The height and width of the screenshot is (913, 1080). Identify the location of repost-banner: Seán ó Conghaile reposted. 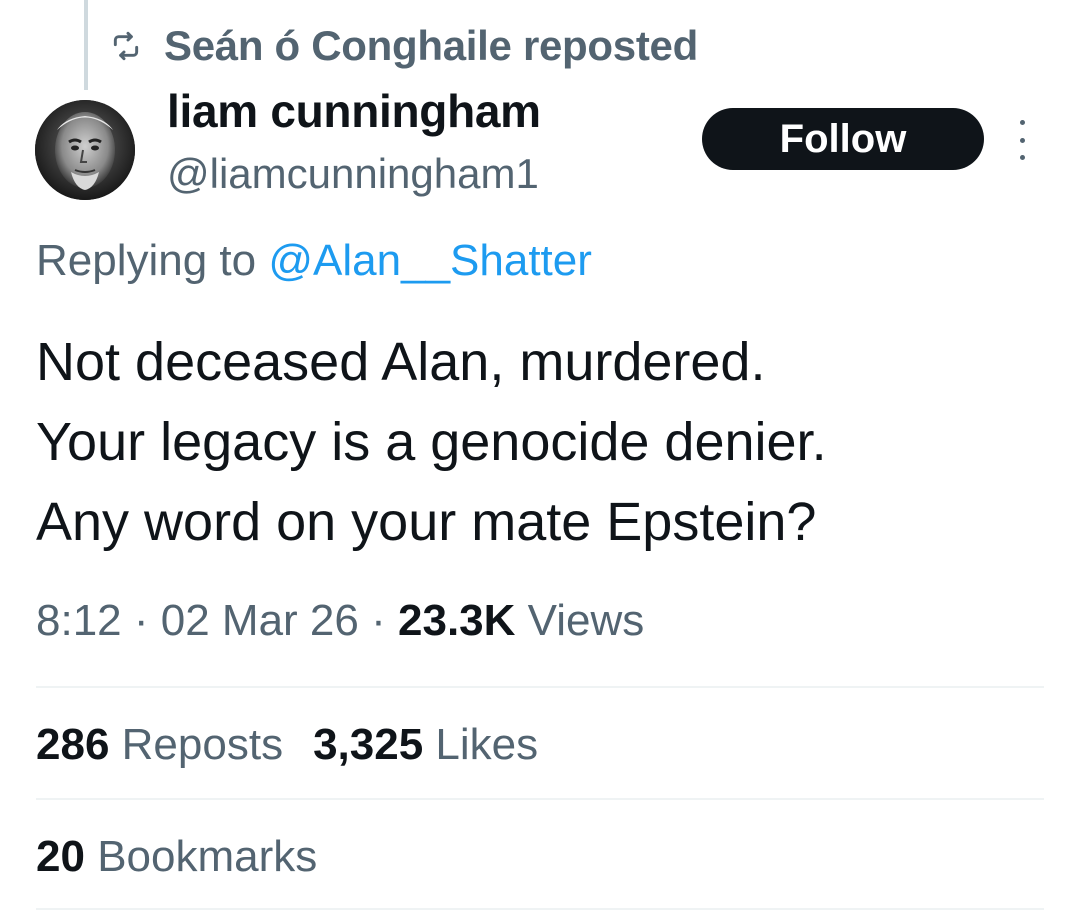
(404, 46).